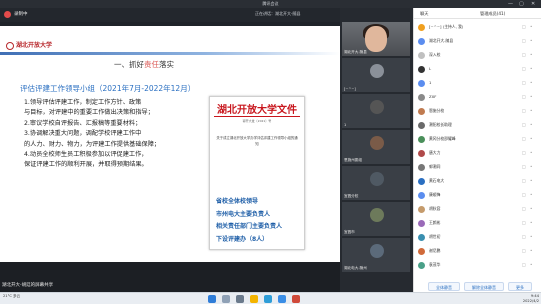 The height and width of the screenshot is (304, 541). I want to click on member-name: 湖北开大-随县, so click(441, 40).